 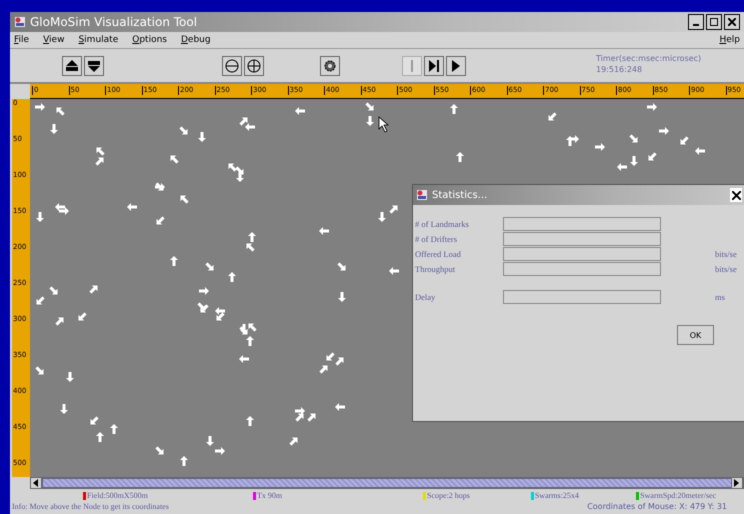 I want to click on legend-label: Tx 90m, so click(x=269, y=495).